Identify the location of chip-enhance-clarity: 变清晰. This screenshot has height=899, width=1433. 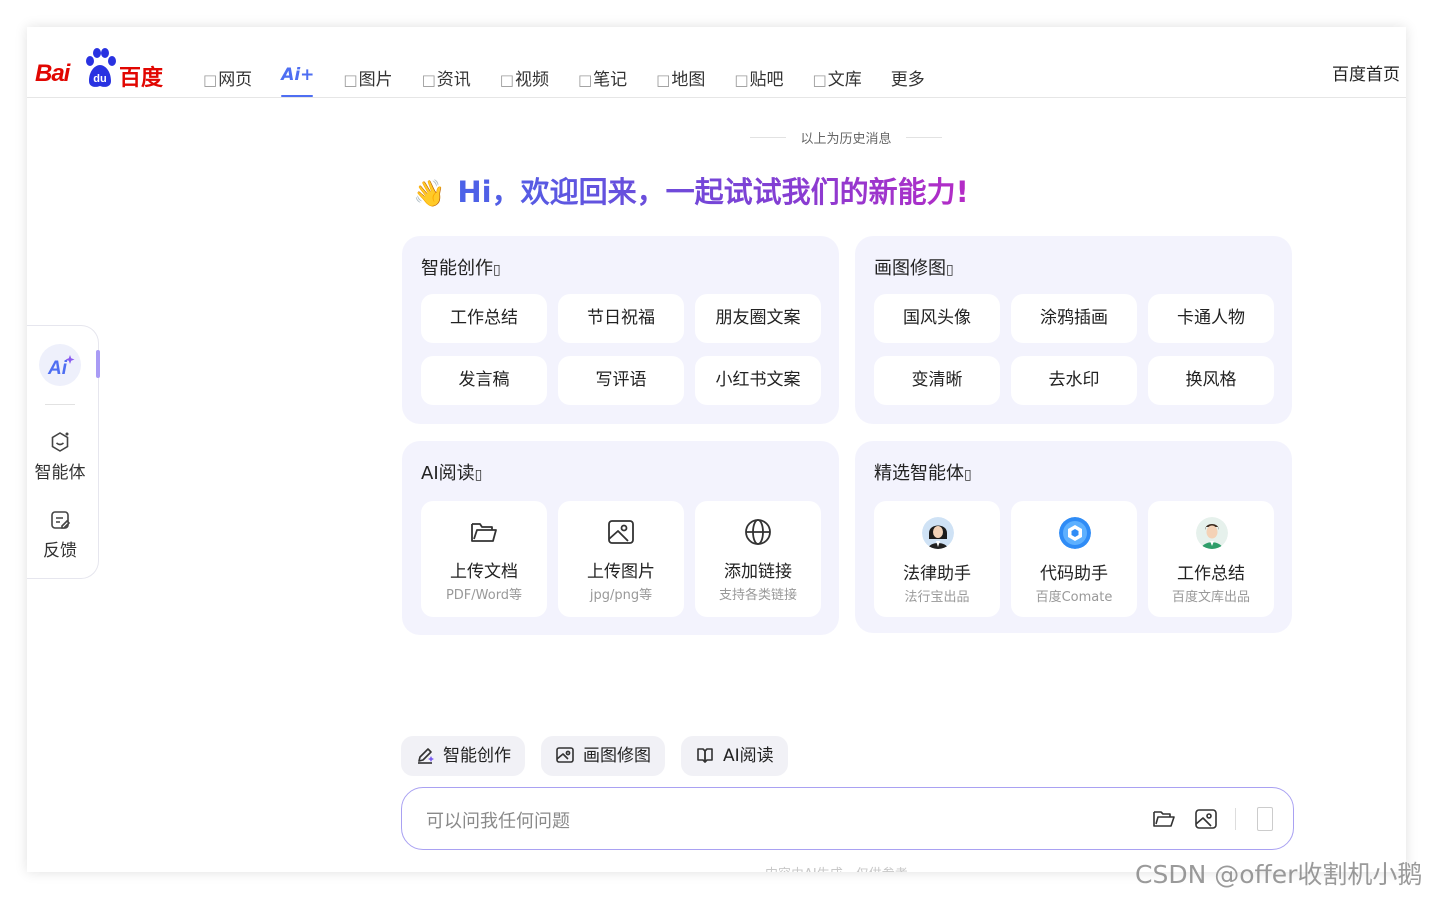
(937, 380).